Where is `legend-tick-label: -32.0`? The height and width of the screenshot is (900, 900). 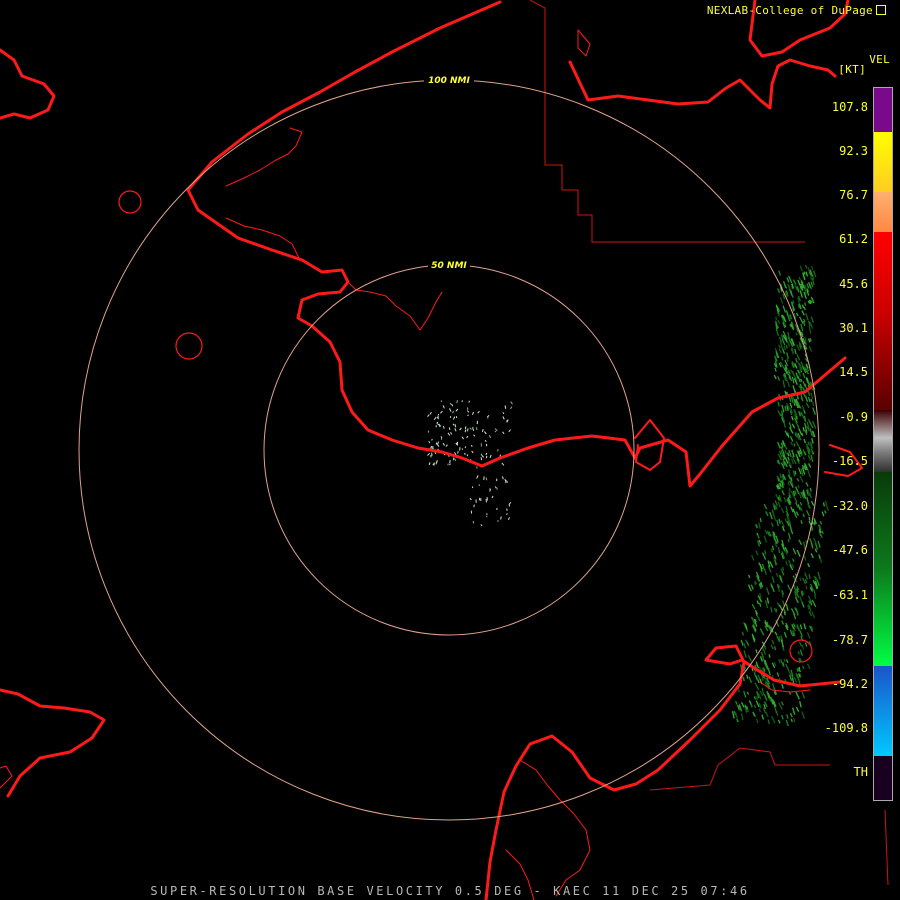
legend-tick-label: -32.0 is located at coordinates (849, 506).